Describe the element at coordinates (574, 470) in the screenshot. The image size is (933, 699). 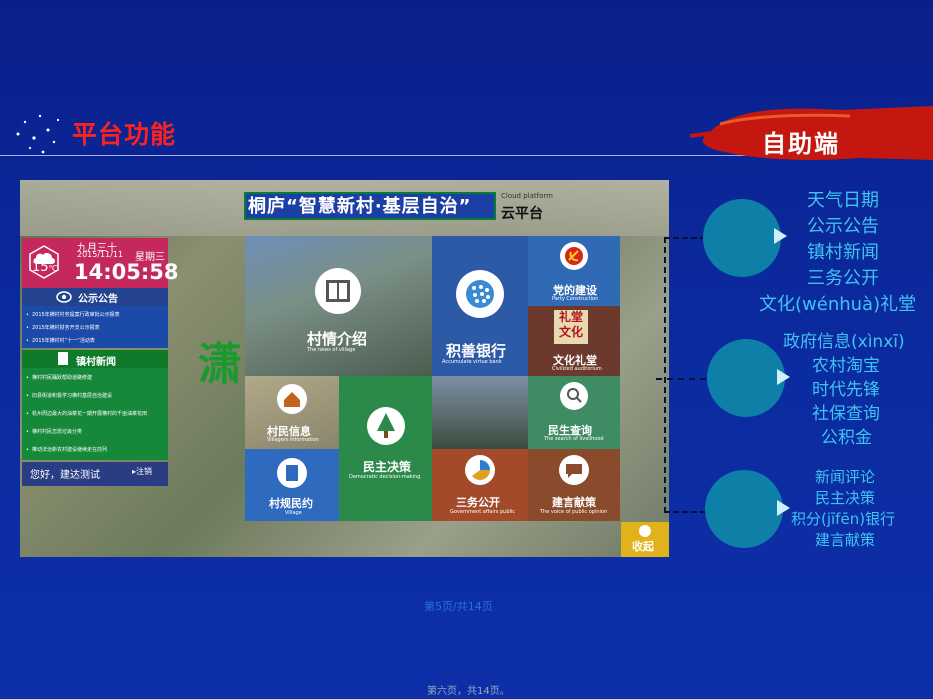
I see `chat-bubble-icon` at that location.